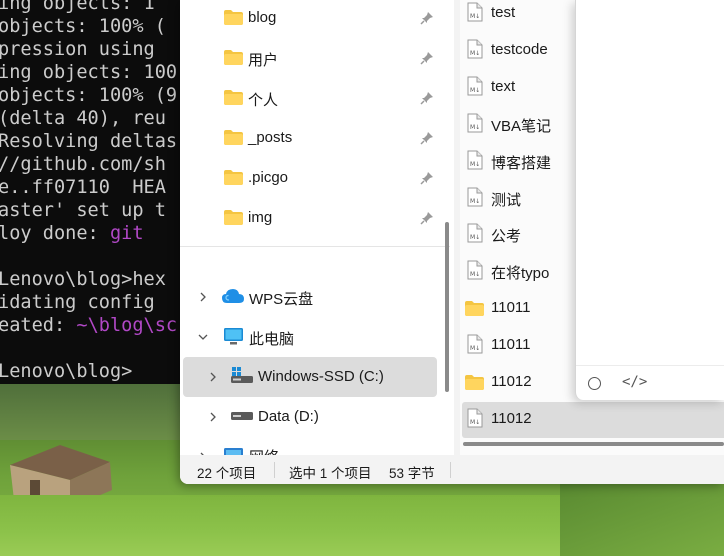 The height and width of the screenshot is (556, 724). What do you see at coordinates (503, 12) in the screenshot?
I see `file-name: test` at bounding box center [503, 12].